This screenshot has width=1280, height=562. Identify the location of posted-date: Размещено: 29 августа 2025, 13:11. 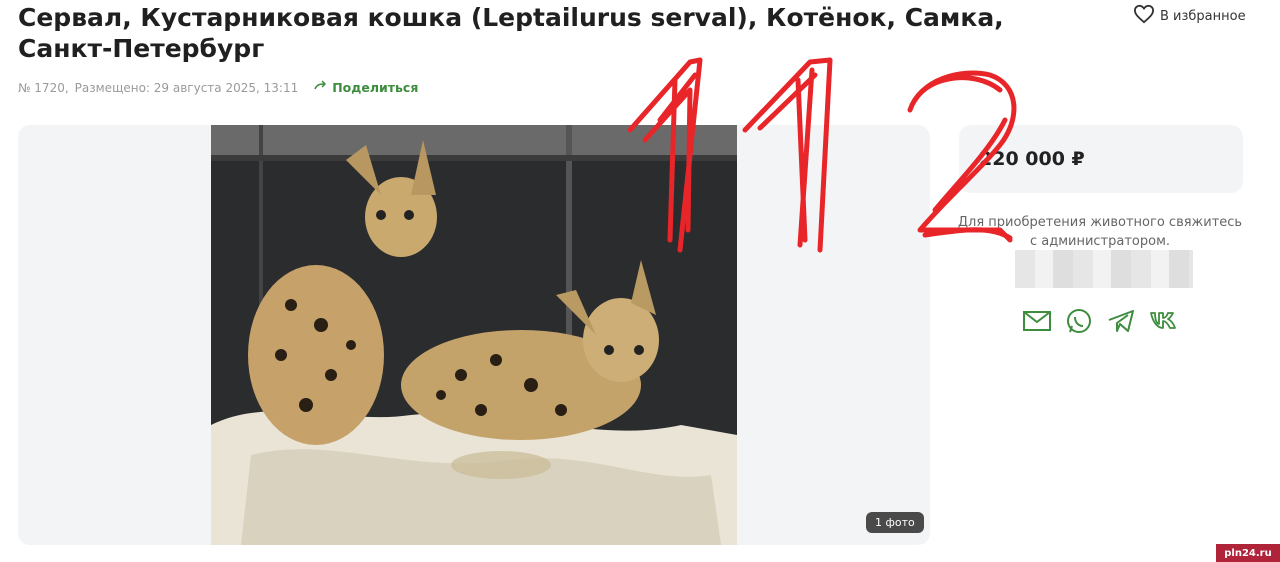
(186, 87).